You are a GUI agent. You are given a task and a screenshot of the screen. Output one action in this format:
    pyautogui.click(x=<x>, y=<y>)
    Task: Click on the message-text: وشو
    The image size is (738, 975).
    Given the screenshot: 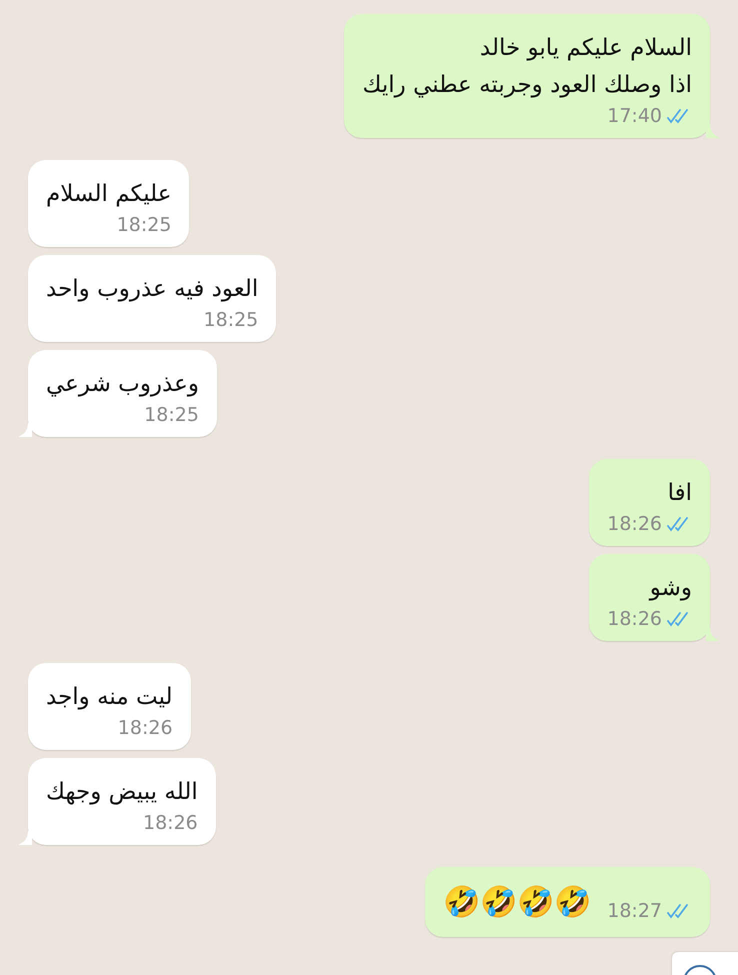 What is the action you would take?
    pyautogui.click(x=670, y=588)
    